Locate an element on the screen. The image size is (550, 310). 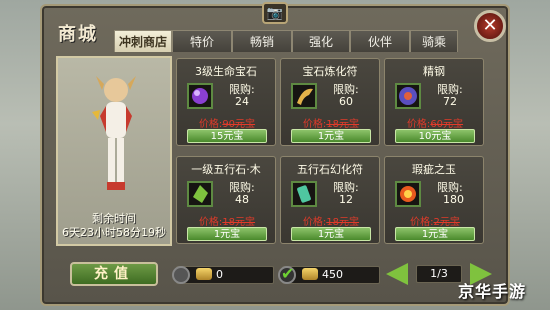
camera-icon: 📷 is located at coordinates (275, 13).